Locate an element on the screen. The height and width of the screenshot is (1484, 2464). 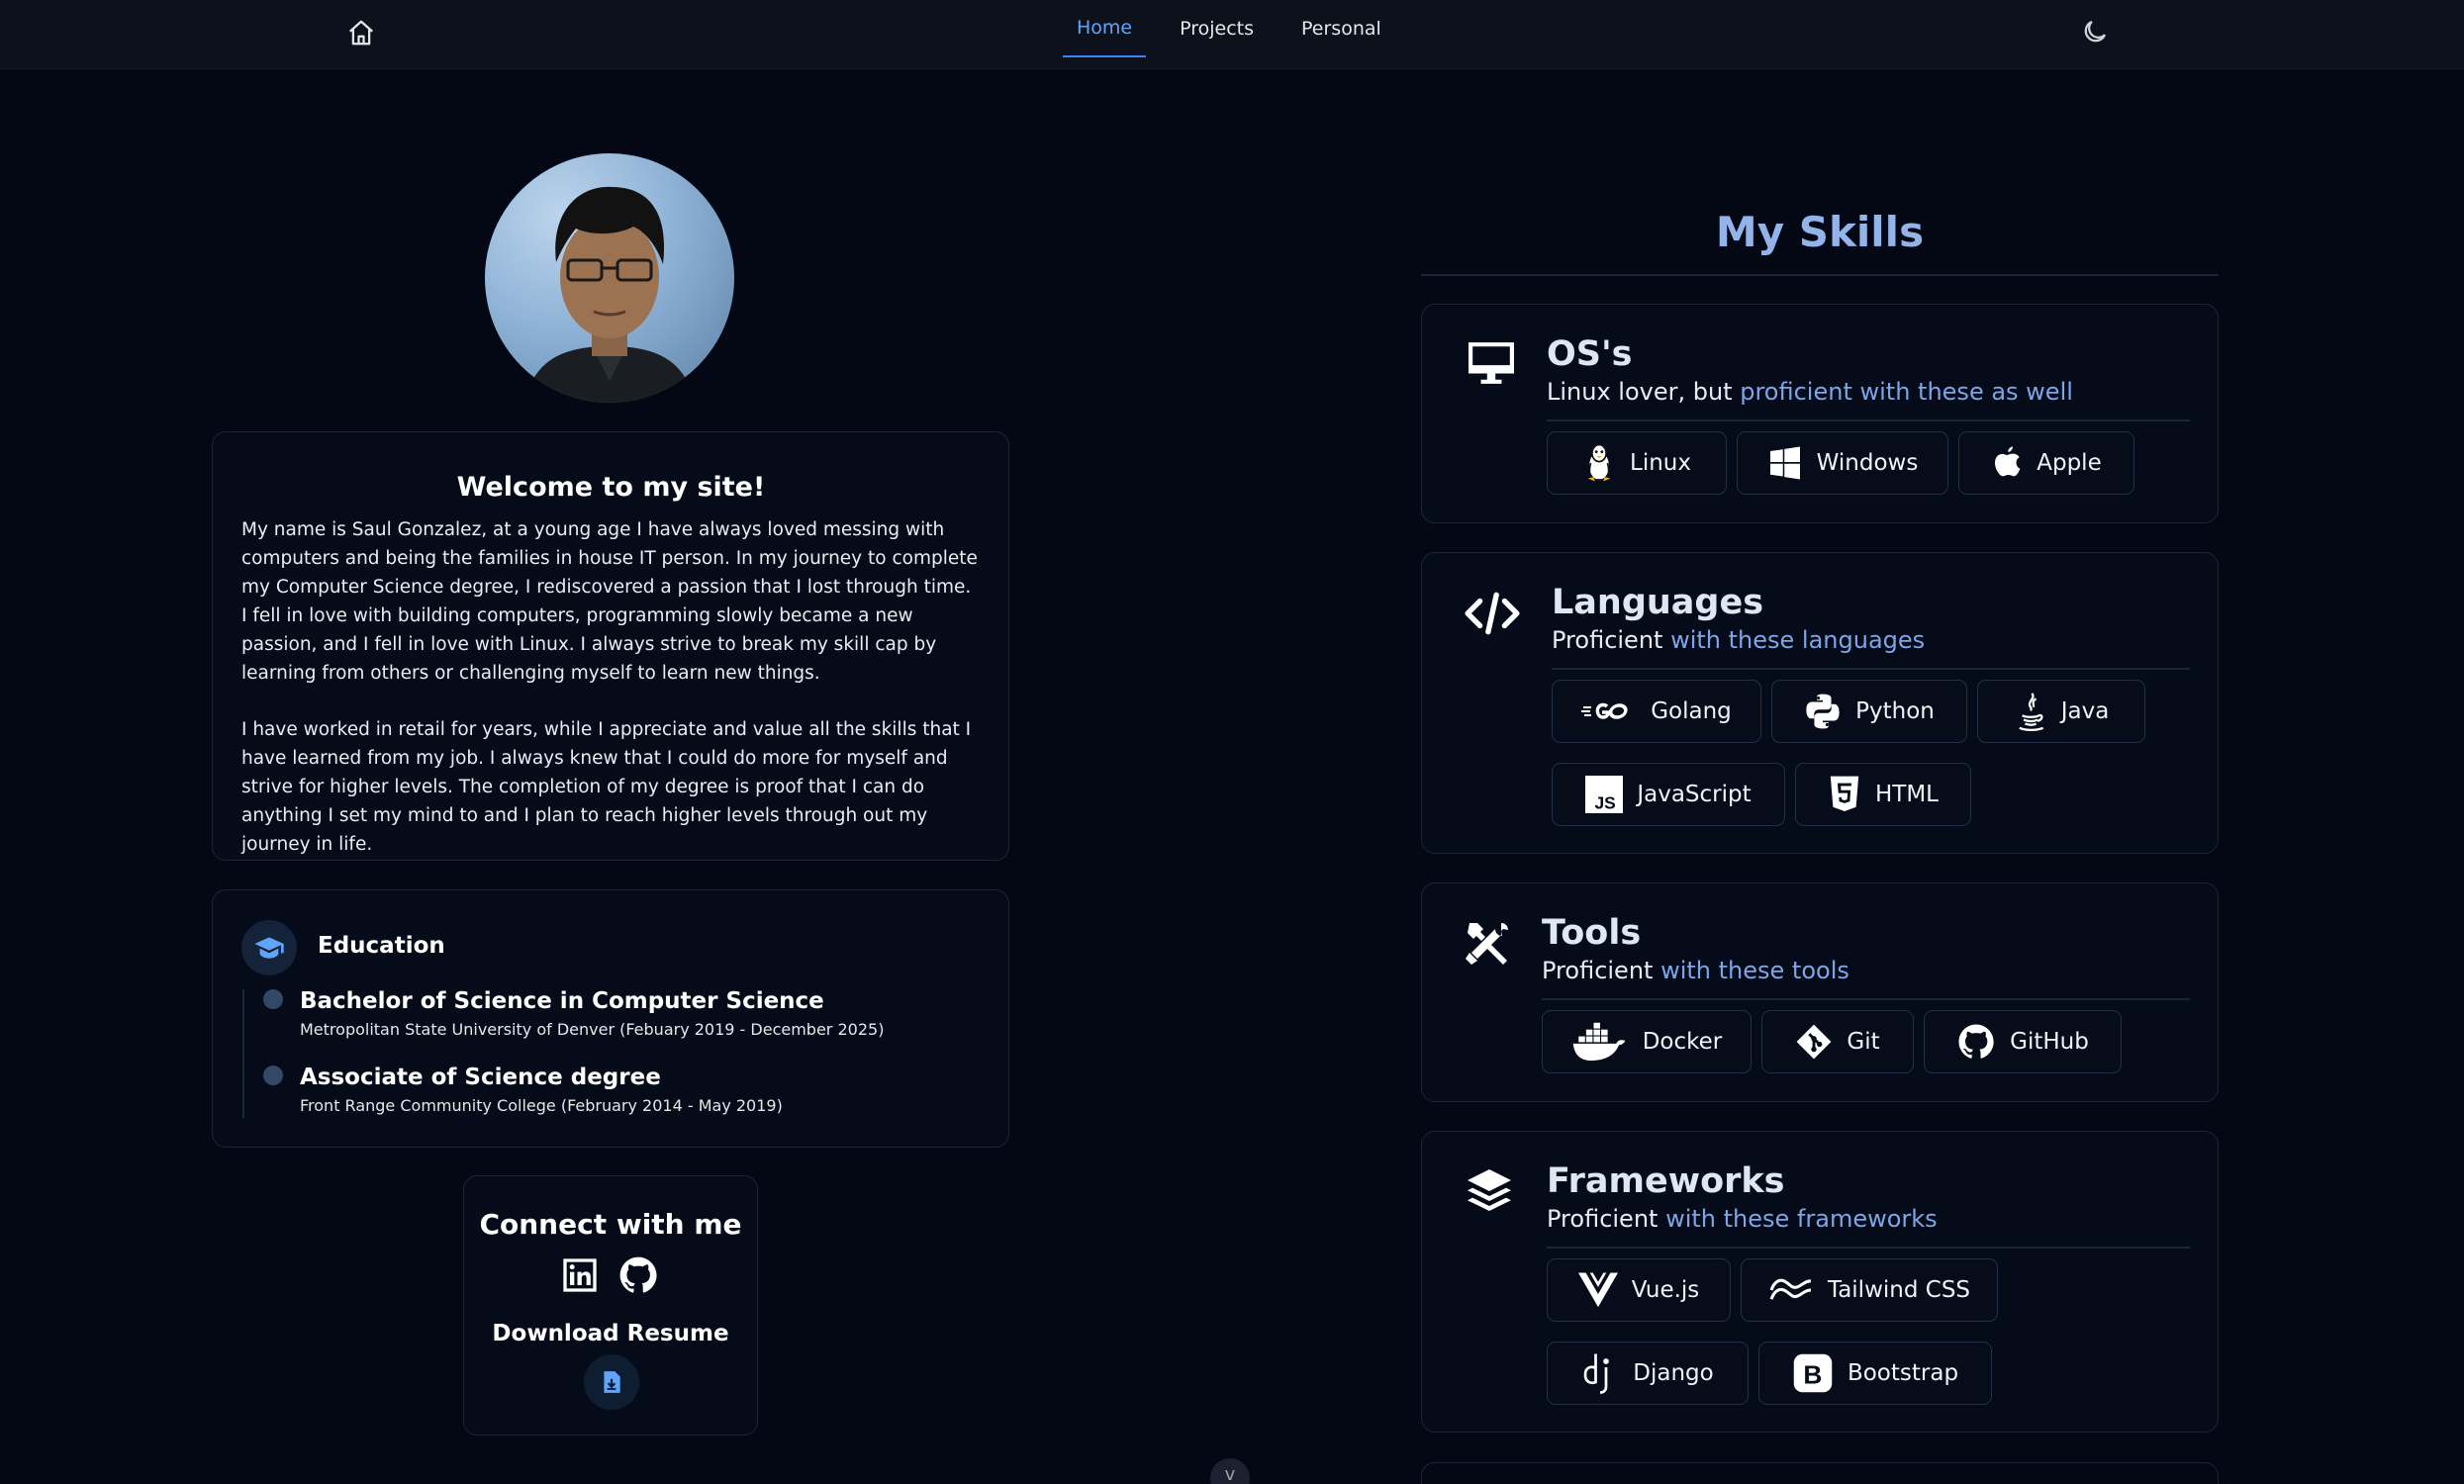
skill-label: HTML is located at coordinates (1906, 794).